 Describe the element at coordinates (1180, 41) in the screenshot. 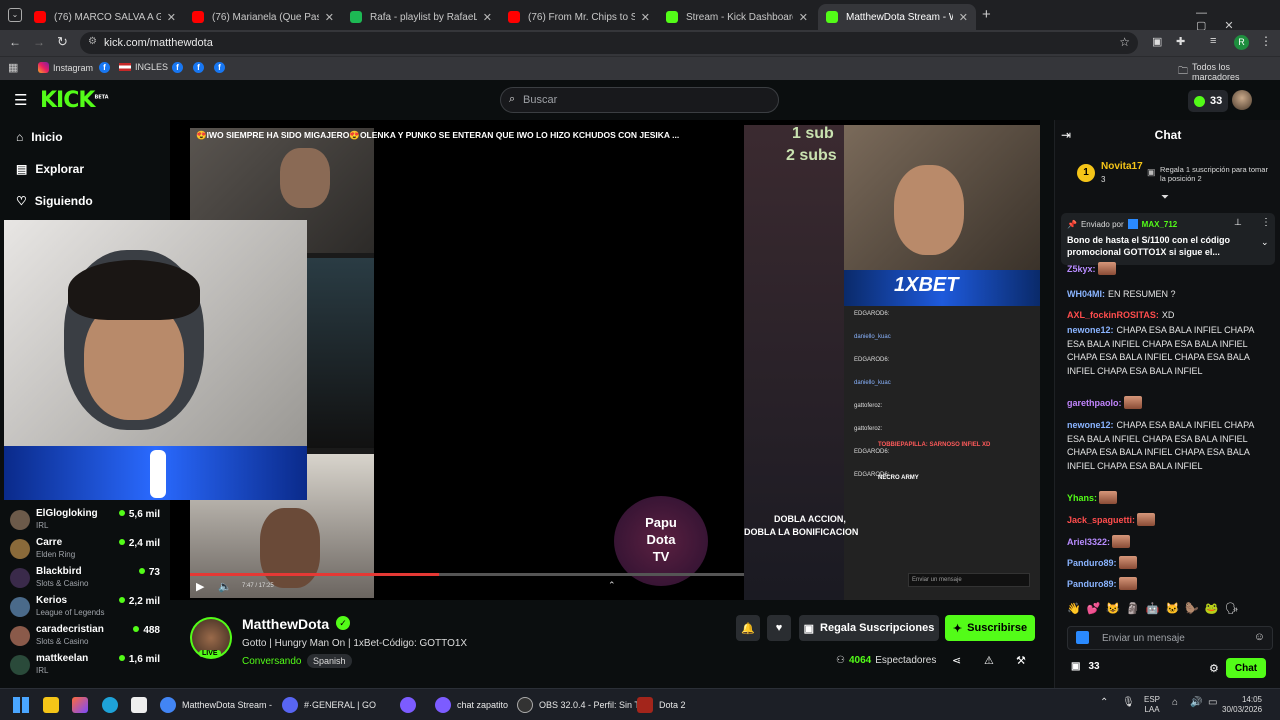

I see `extensions-icon: ✚` at that location.